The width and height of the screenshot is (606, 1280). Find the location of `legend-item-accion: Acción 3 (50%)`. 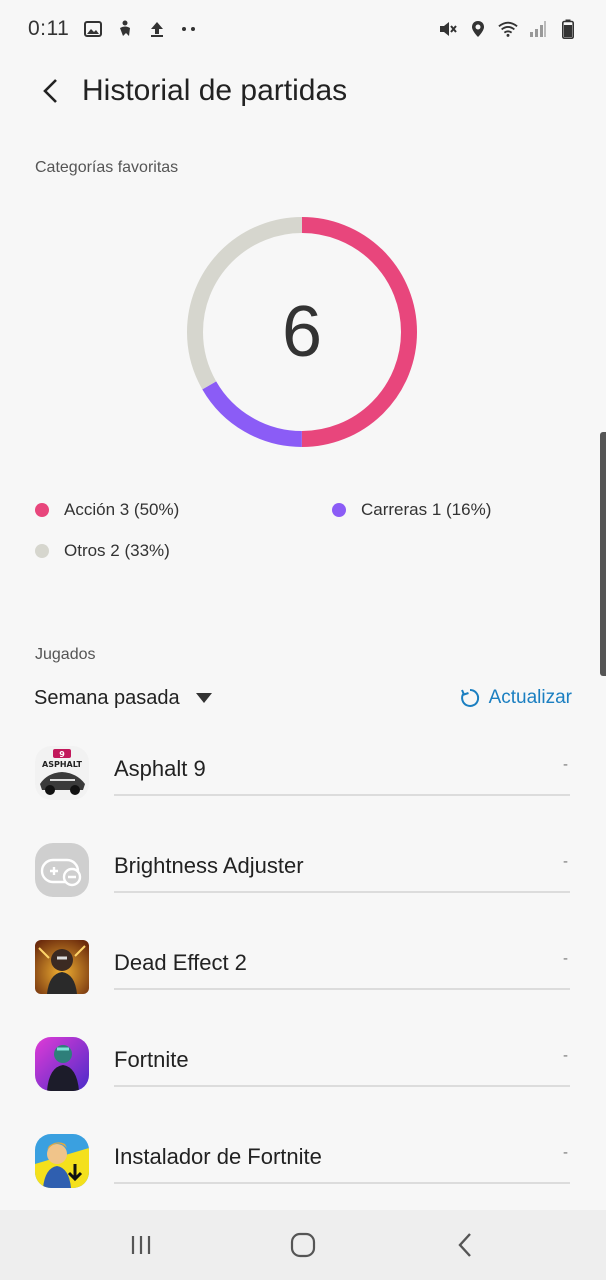

legend-item-accion: Acción 3 (50%) is located at coordinates (107, 510).